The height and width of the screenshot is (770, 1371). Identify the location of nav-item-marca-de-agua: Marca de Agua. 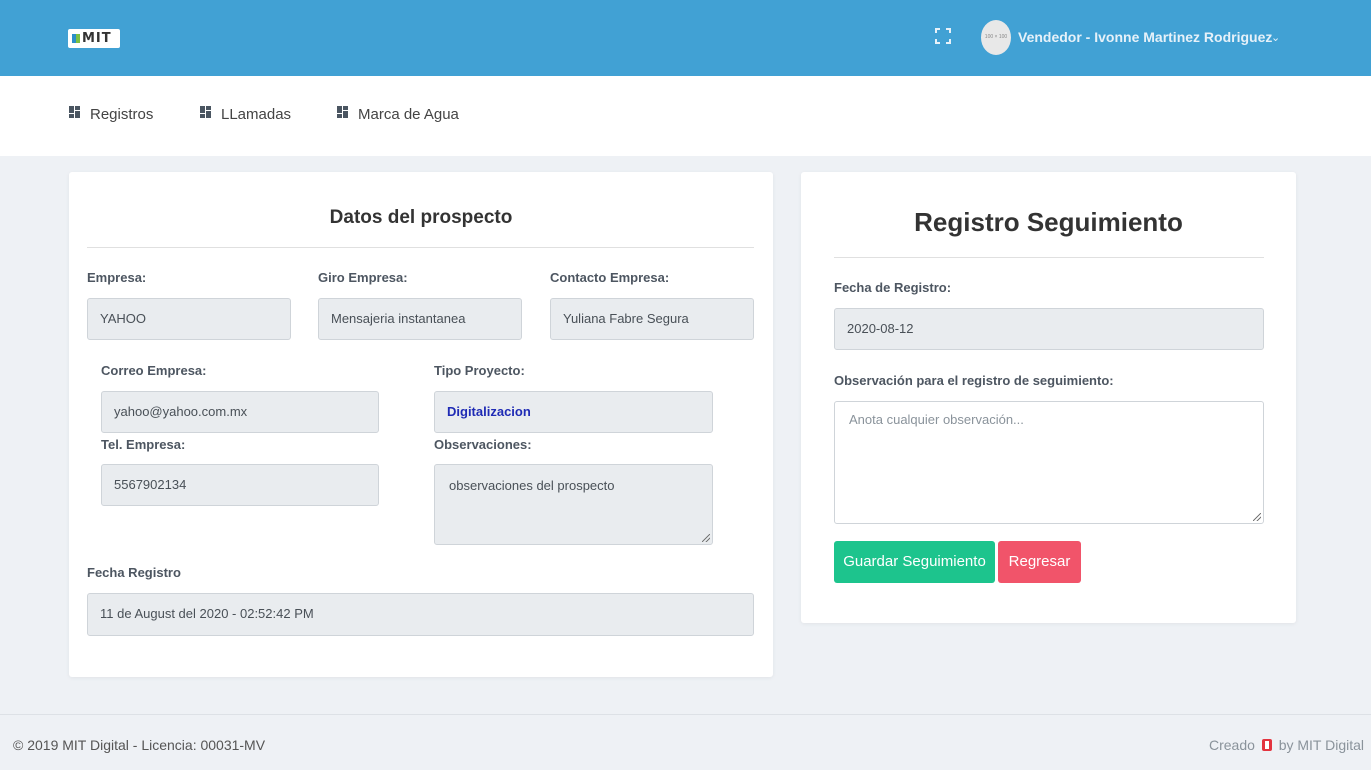
(398, 117).